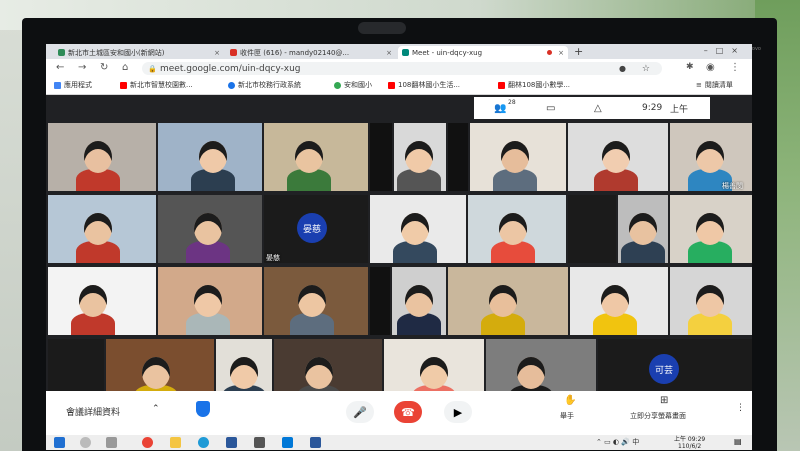 Image resolution: width=800 pixels, height=451 pixels. I want to click on url-text: meet.google.com/uin-dqcy-xug, so click(230, 68).